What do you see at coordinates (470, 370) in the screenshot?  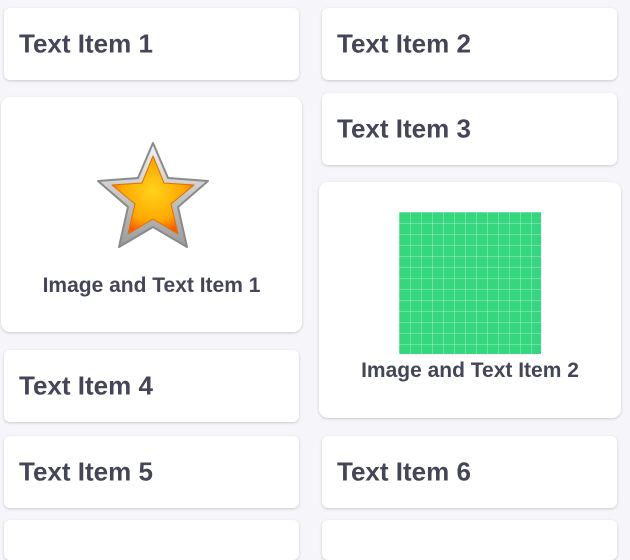 I see `list-item-caption: Image and Text Item 2` at bounding box center [470, 370].